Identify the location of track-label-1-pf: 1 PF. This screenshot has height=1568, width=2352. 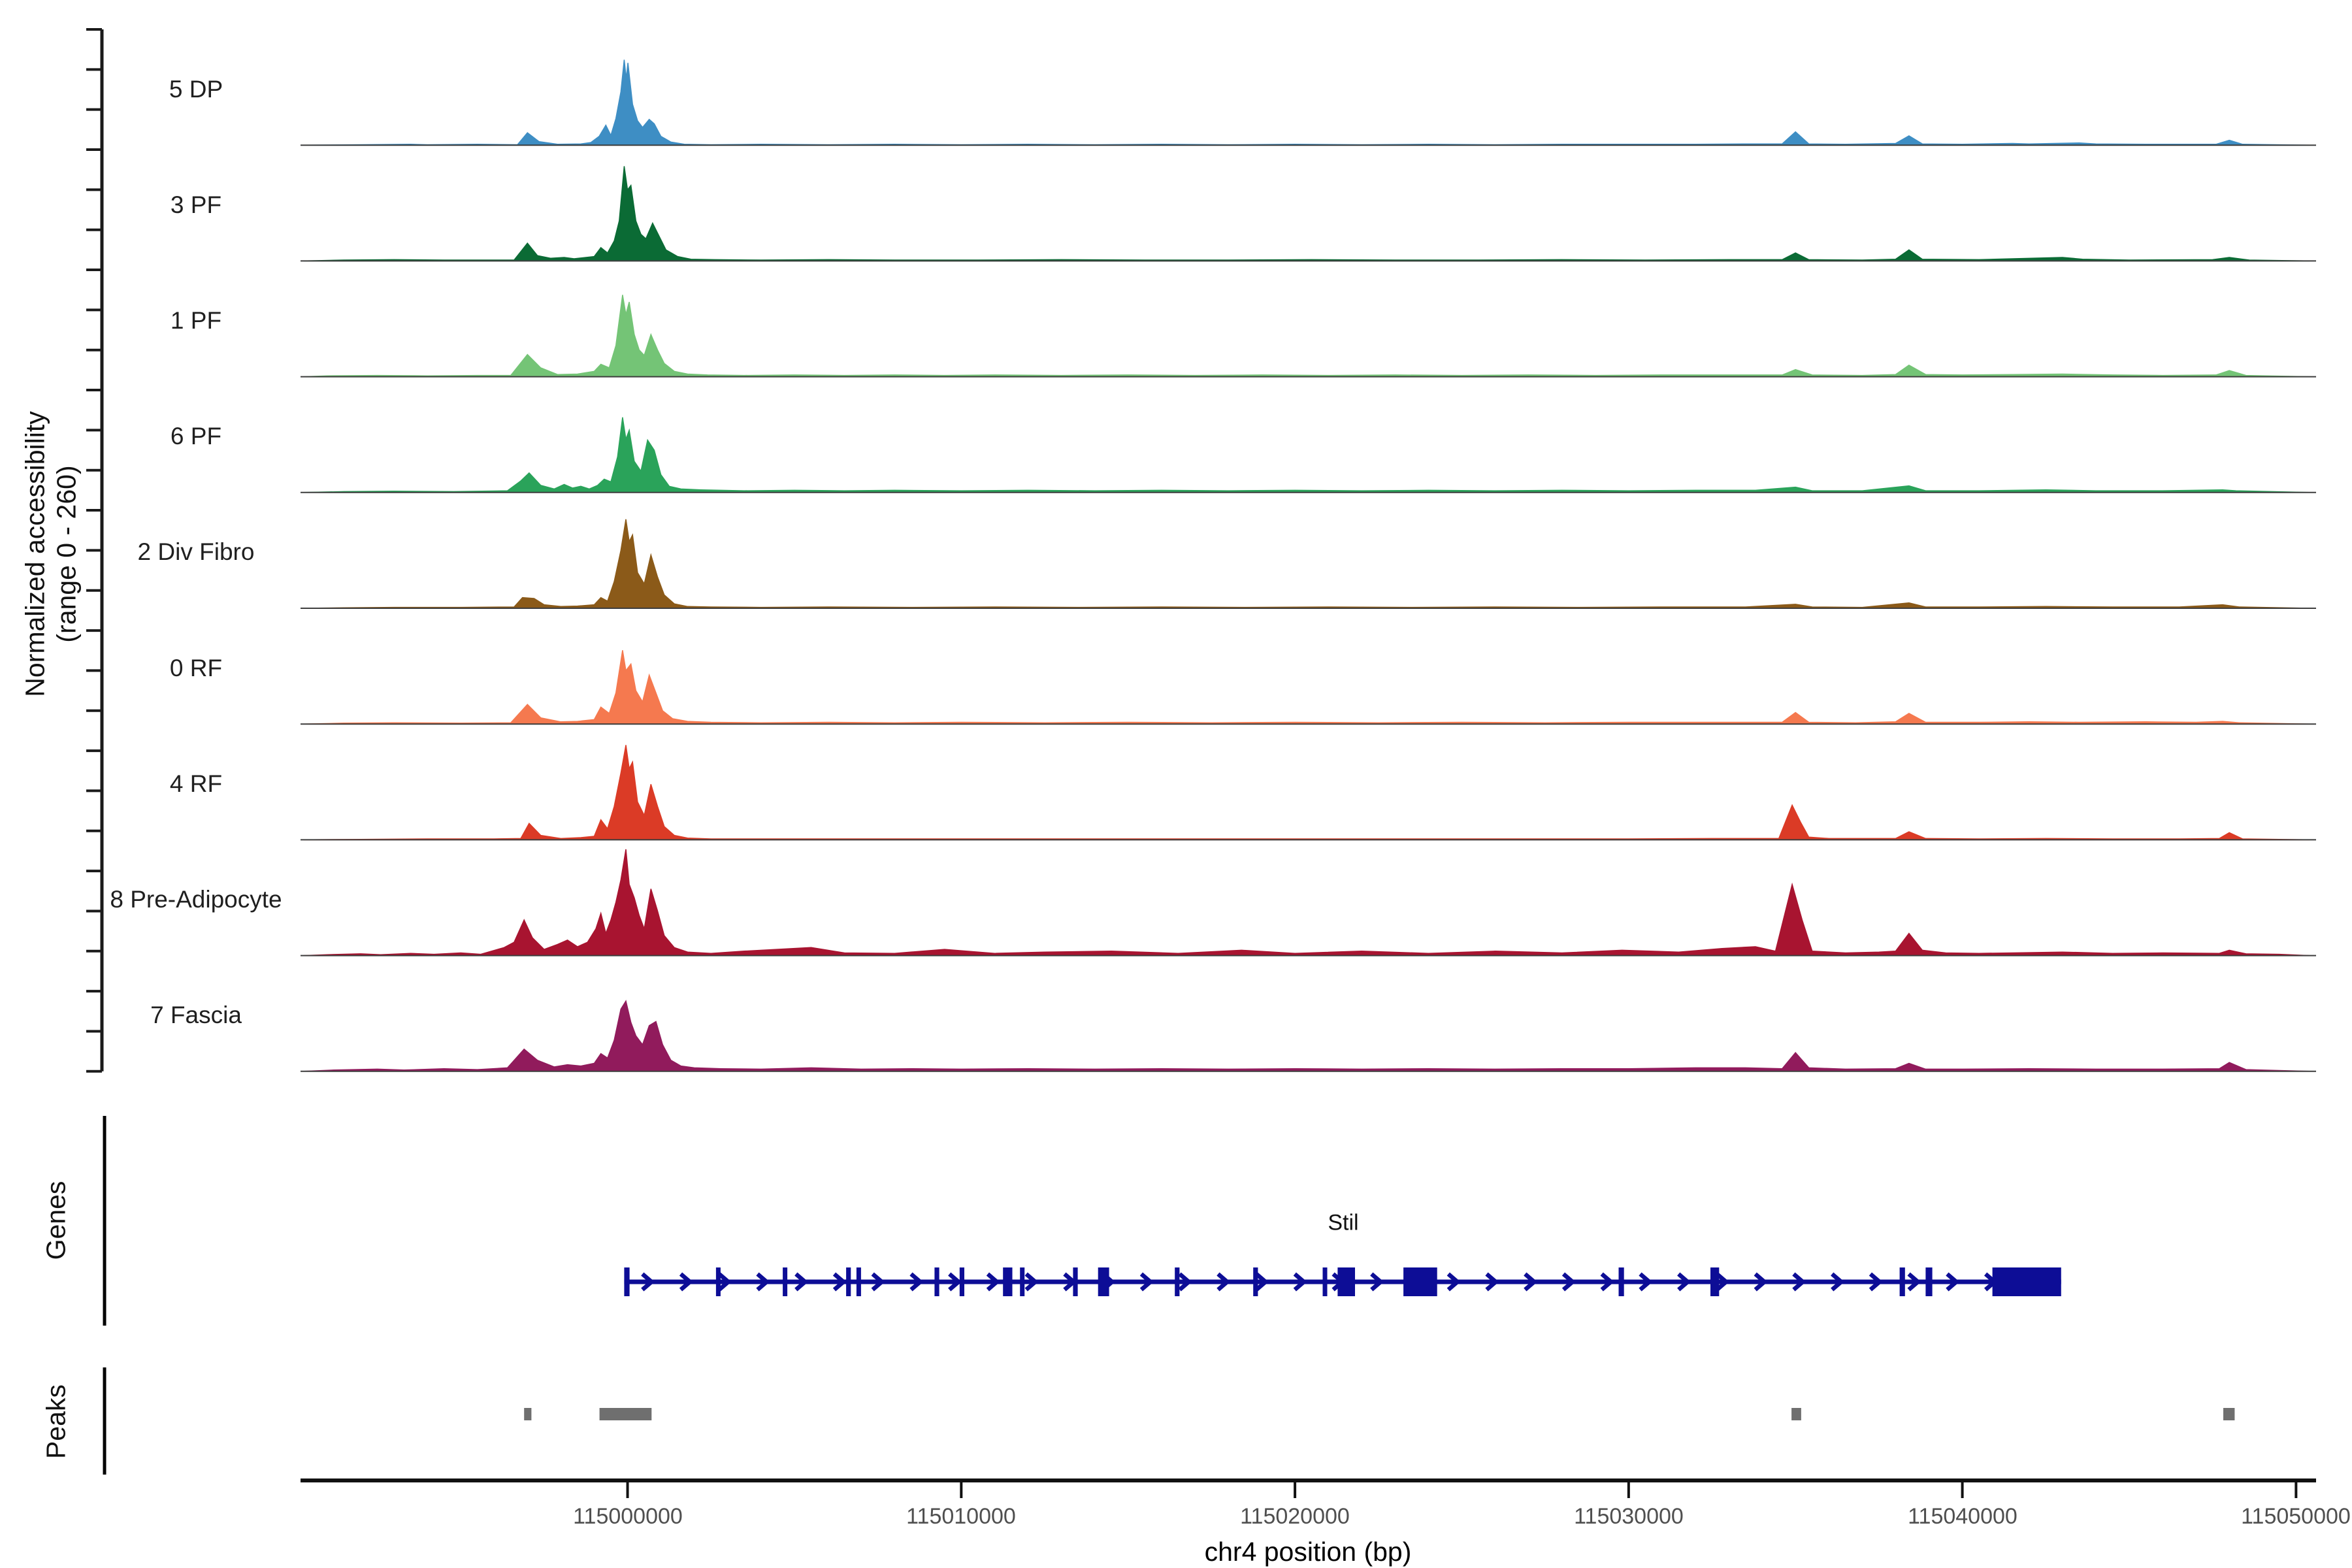
(196, 320).